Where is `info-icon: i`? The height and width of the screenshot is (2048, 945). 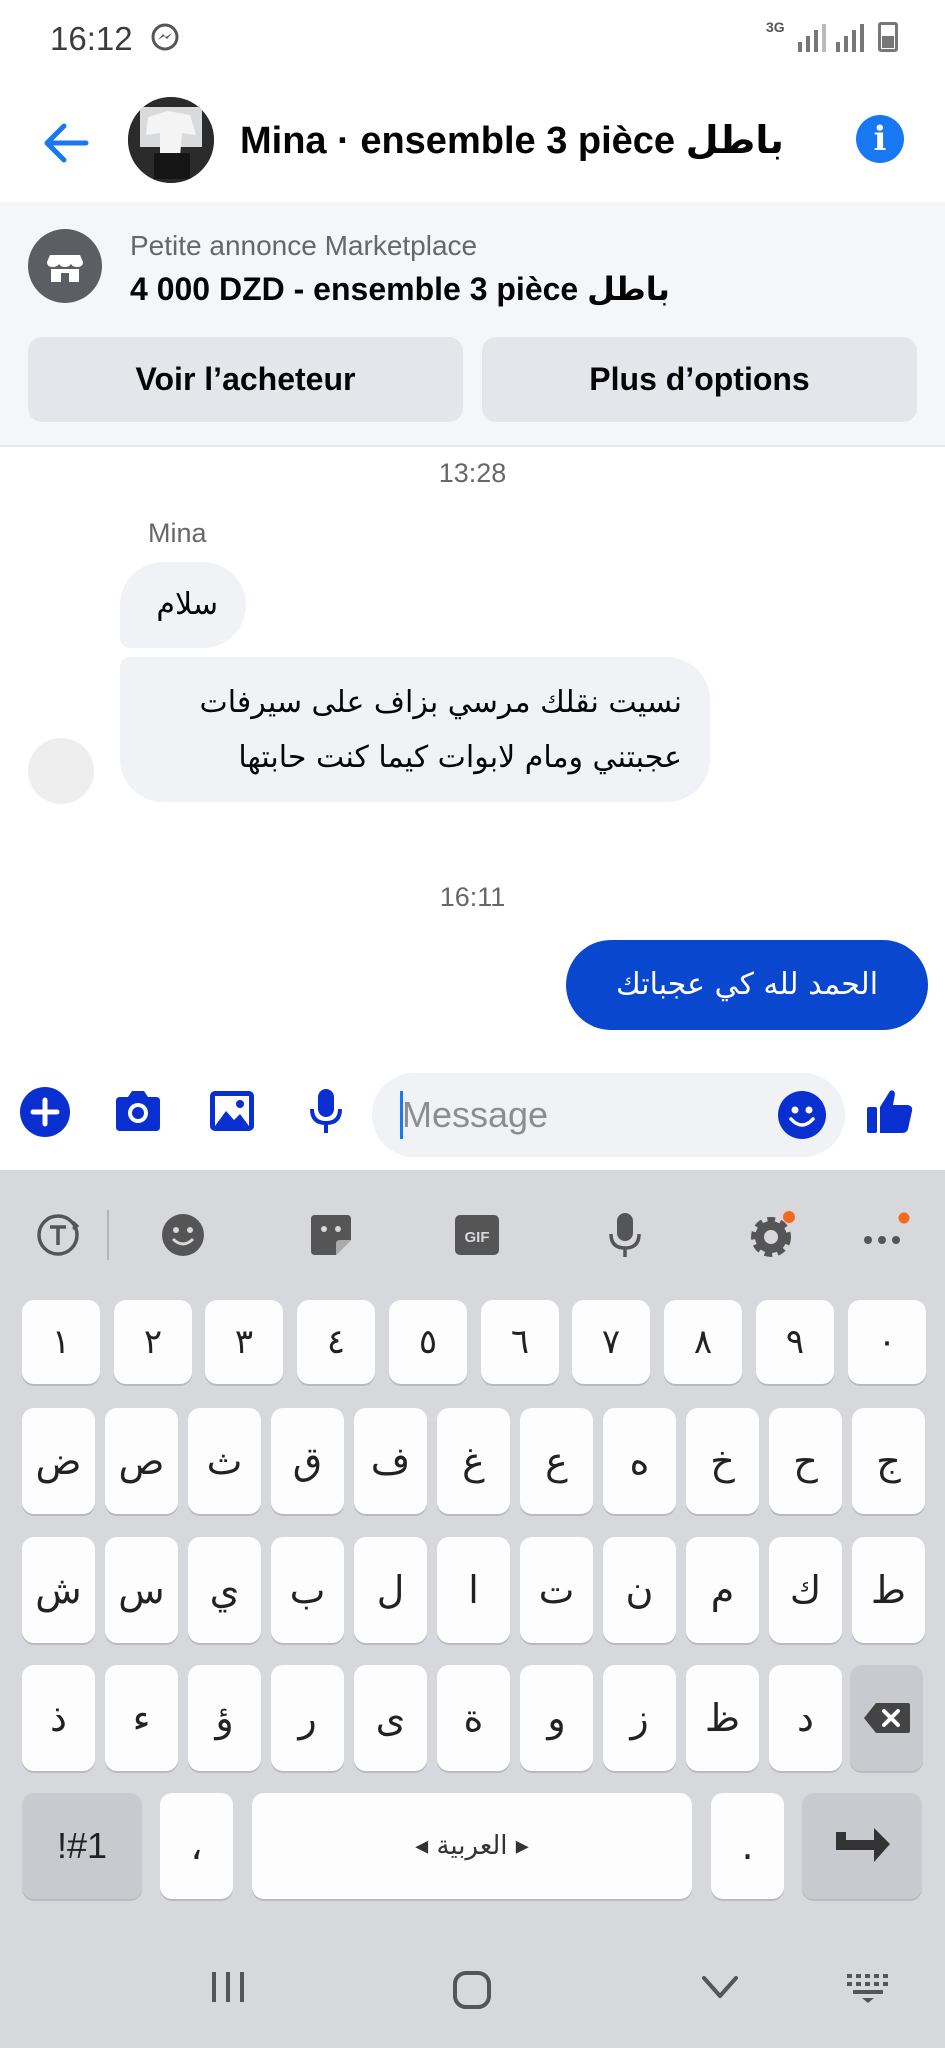 info-icon: i is located at coordinates (880, 139).